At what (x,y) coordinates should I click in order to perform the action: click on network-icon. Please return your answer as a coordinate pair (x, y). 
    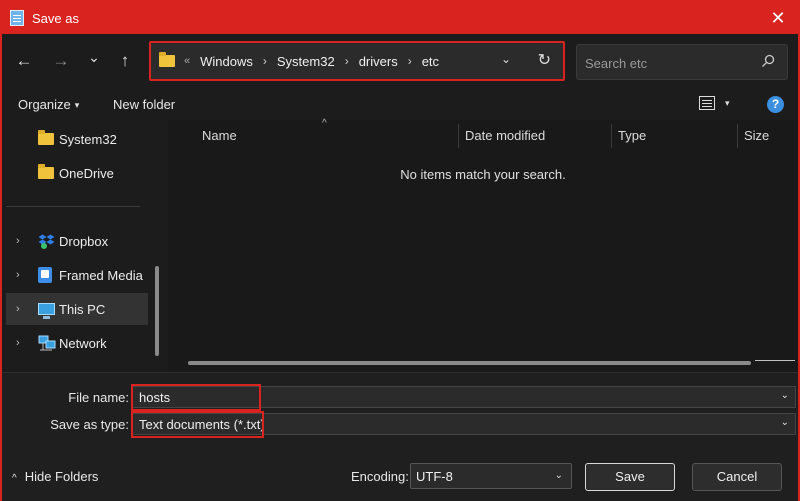
    Looking at the image, I should click on (47, 343).